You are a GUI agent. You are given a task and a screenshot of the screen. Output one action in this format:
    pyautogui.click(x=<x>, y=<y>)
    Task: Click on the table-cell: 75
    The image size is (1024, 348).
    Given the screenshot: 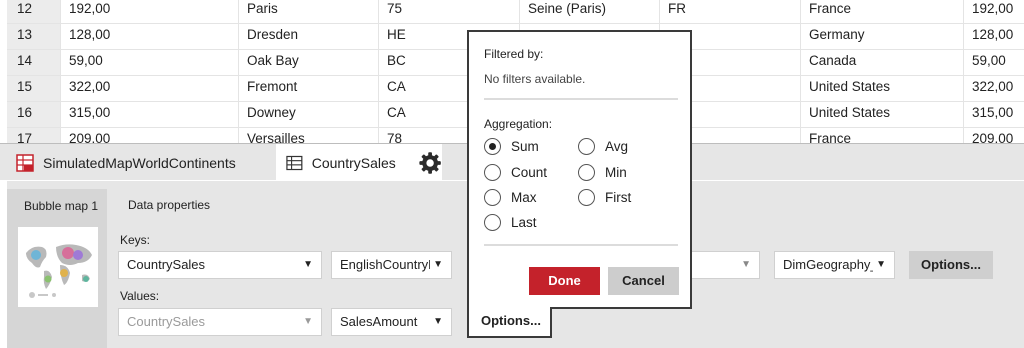 What is the action you would take?
    pyautogui.click(x=448, y=12)
    